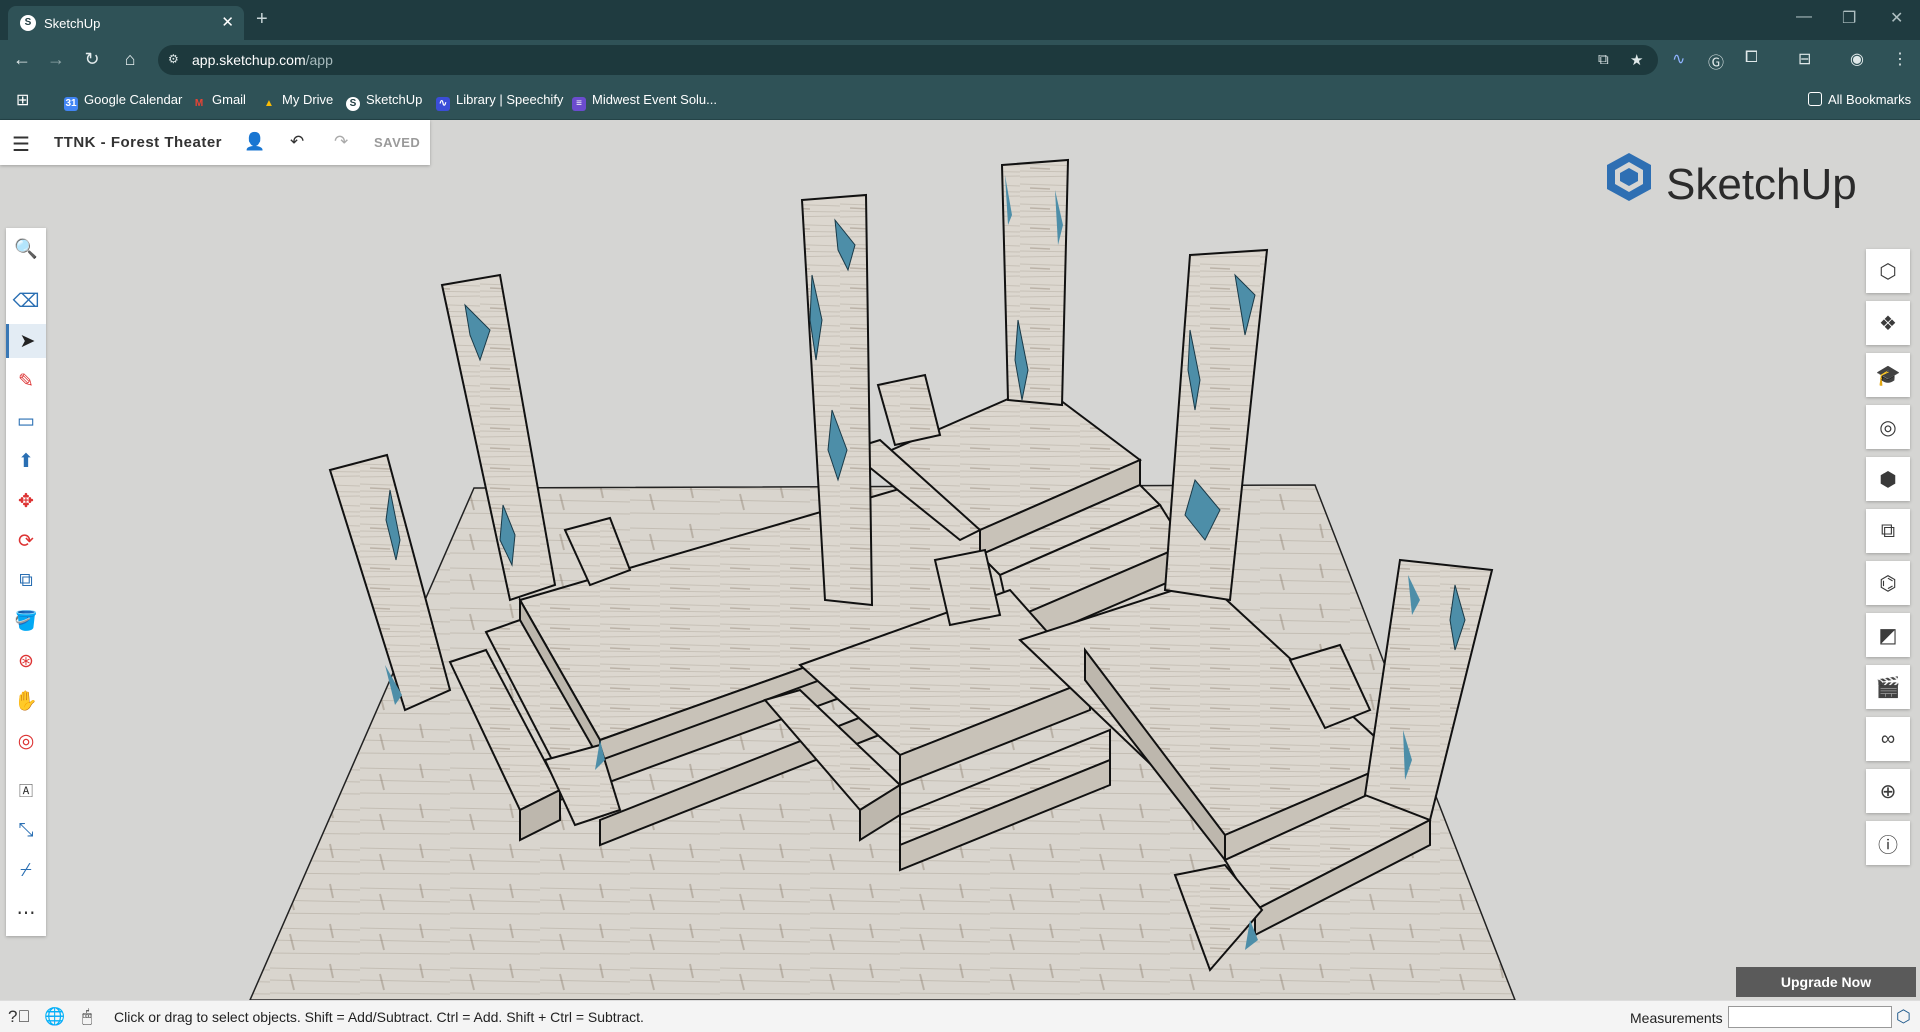 The width and height of the screenshot is (1920, 1032). What do you see at coordinates (1849, 18) in the screenshot?
I see `restore-icon: ❐` at bounding box center [1849, 18].